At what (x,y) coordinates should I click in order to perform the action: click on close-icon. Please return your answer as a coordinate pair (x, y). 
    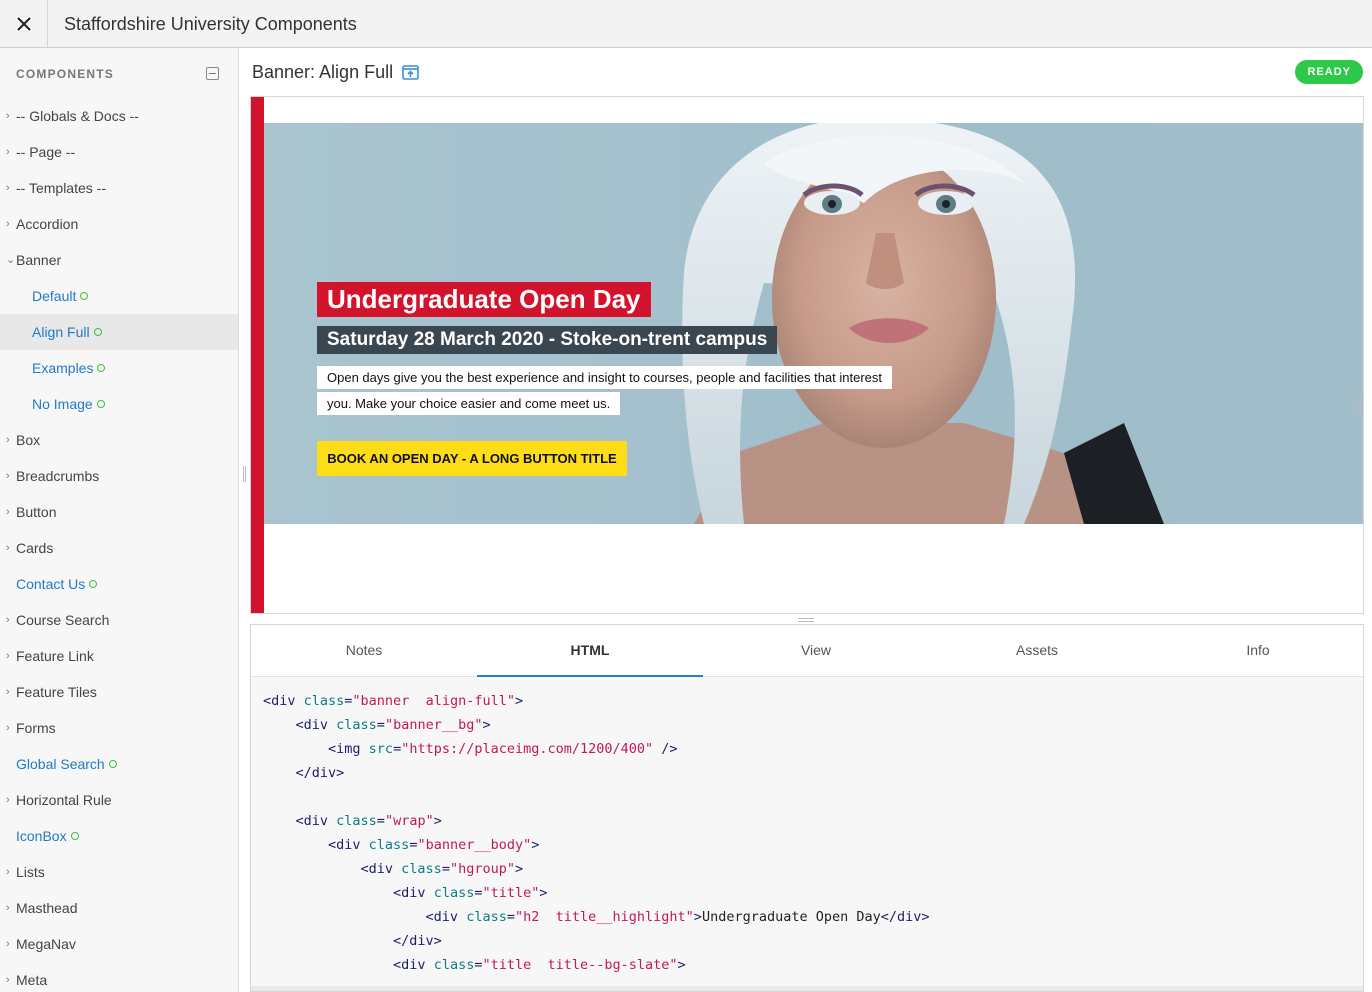
    Looking at the image, I should click on (23, 23).